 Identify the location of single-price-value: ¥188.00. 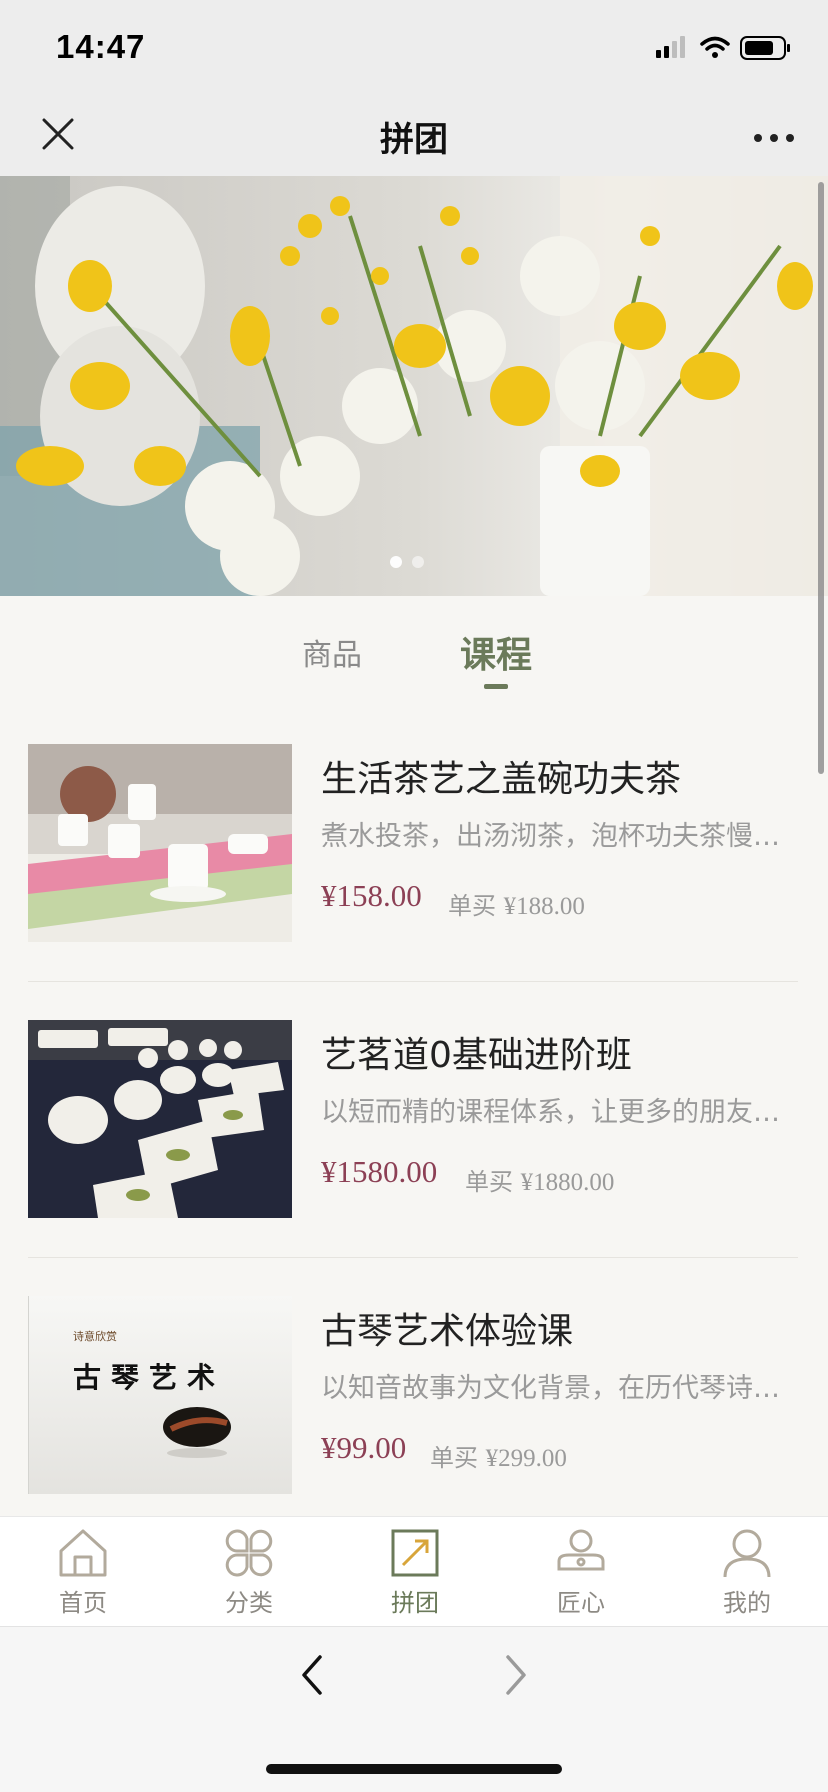
(544, 906).